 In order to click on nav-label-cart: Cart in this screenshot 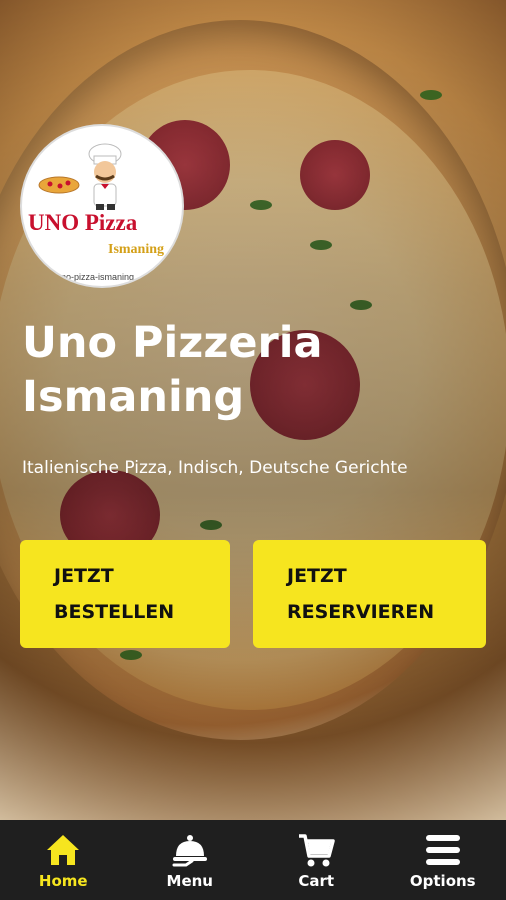, I will do `click(316, 881)`.